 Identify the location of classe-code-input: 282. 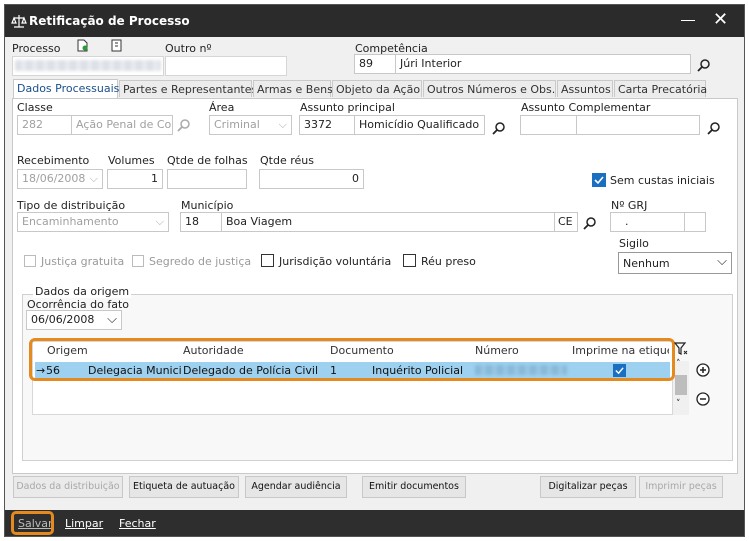
(44, 125).